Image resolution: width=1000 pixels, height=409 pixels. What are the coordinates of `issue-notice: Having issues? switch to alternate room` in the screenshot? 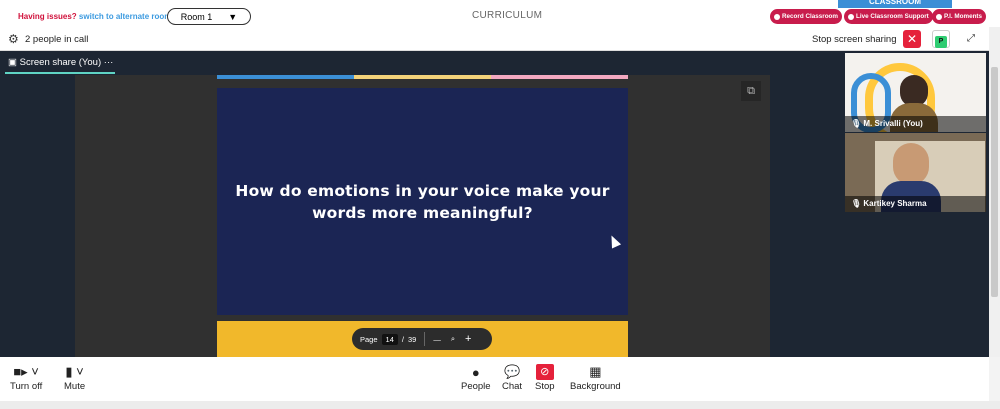 It's located at (95, 16).